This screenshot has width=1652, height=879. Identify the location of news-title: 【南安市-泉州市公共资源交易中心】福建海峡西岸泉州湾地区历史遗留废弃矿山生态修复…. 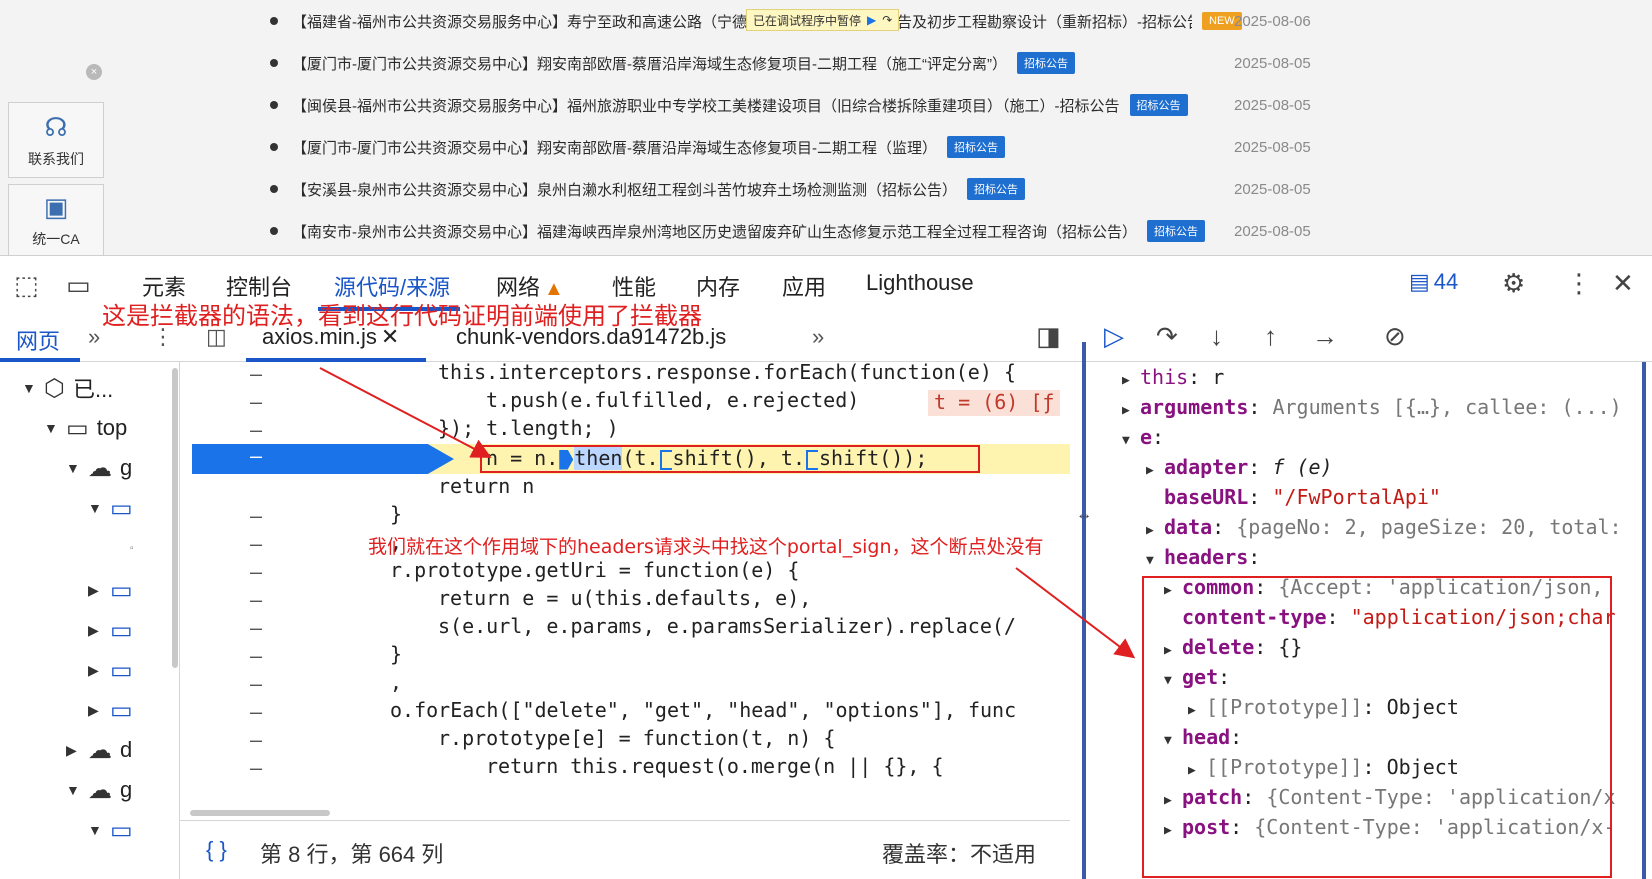
(714, 231).